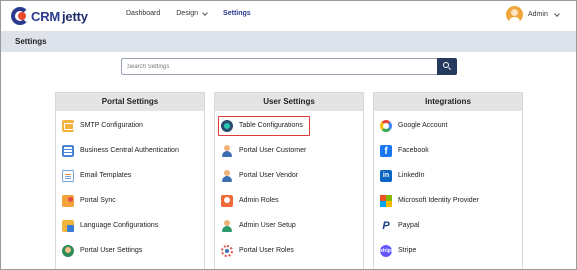 The width and height of the screenshot is (577, 270). I want to click on mail-icon, so click(68, 125).